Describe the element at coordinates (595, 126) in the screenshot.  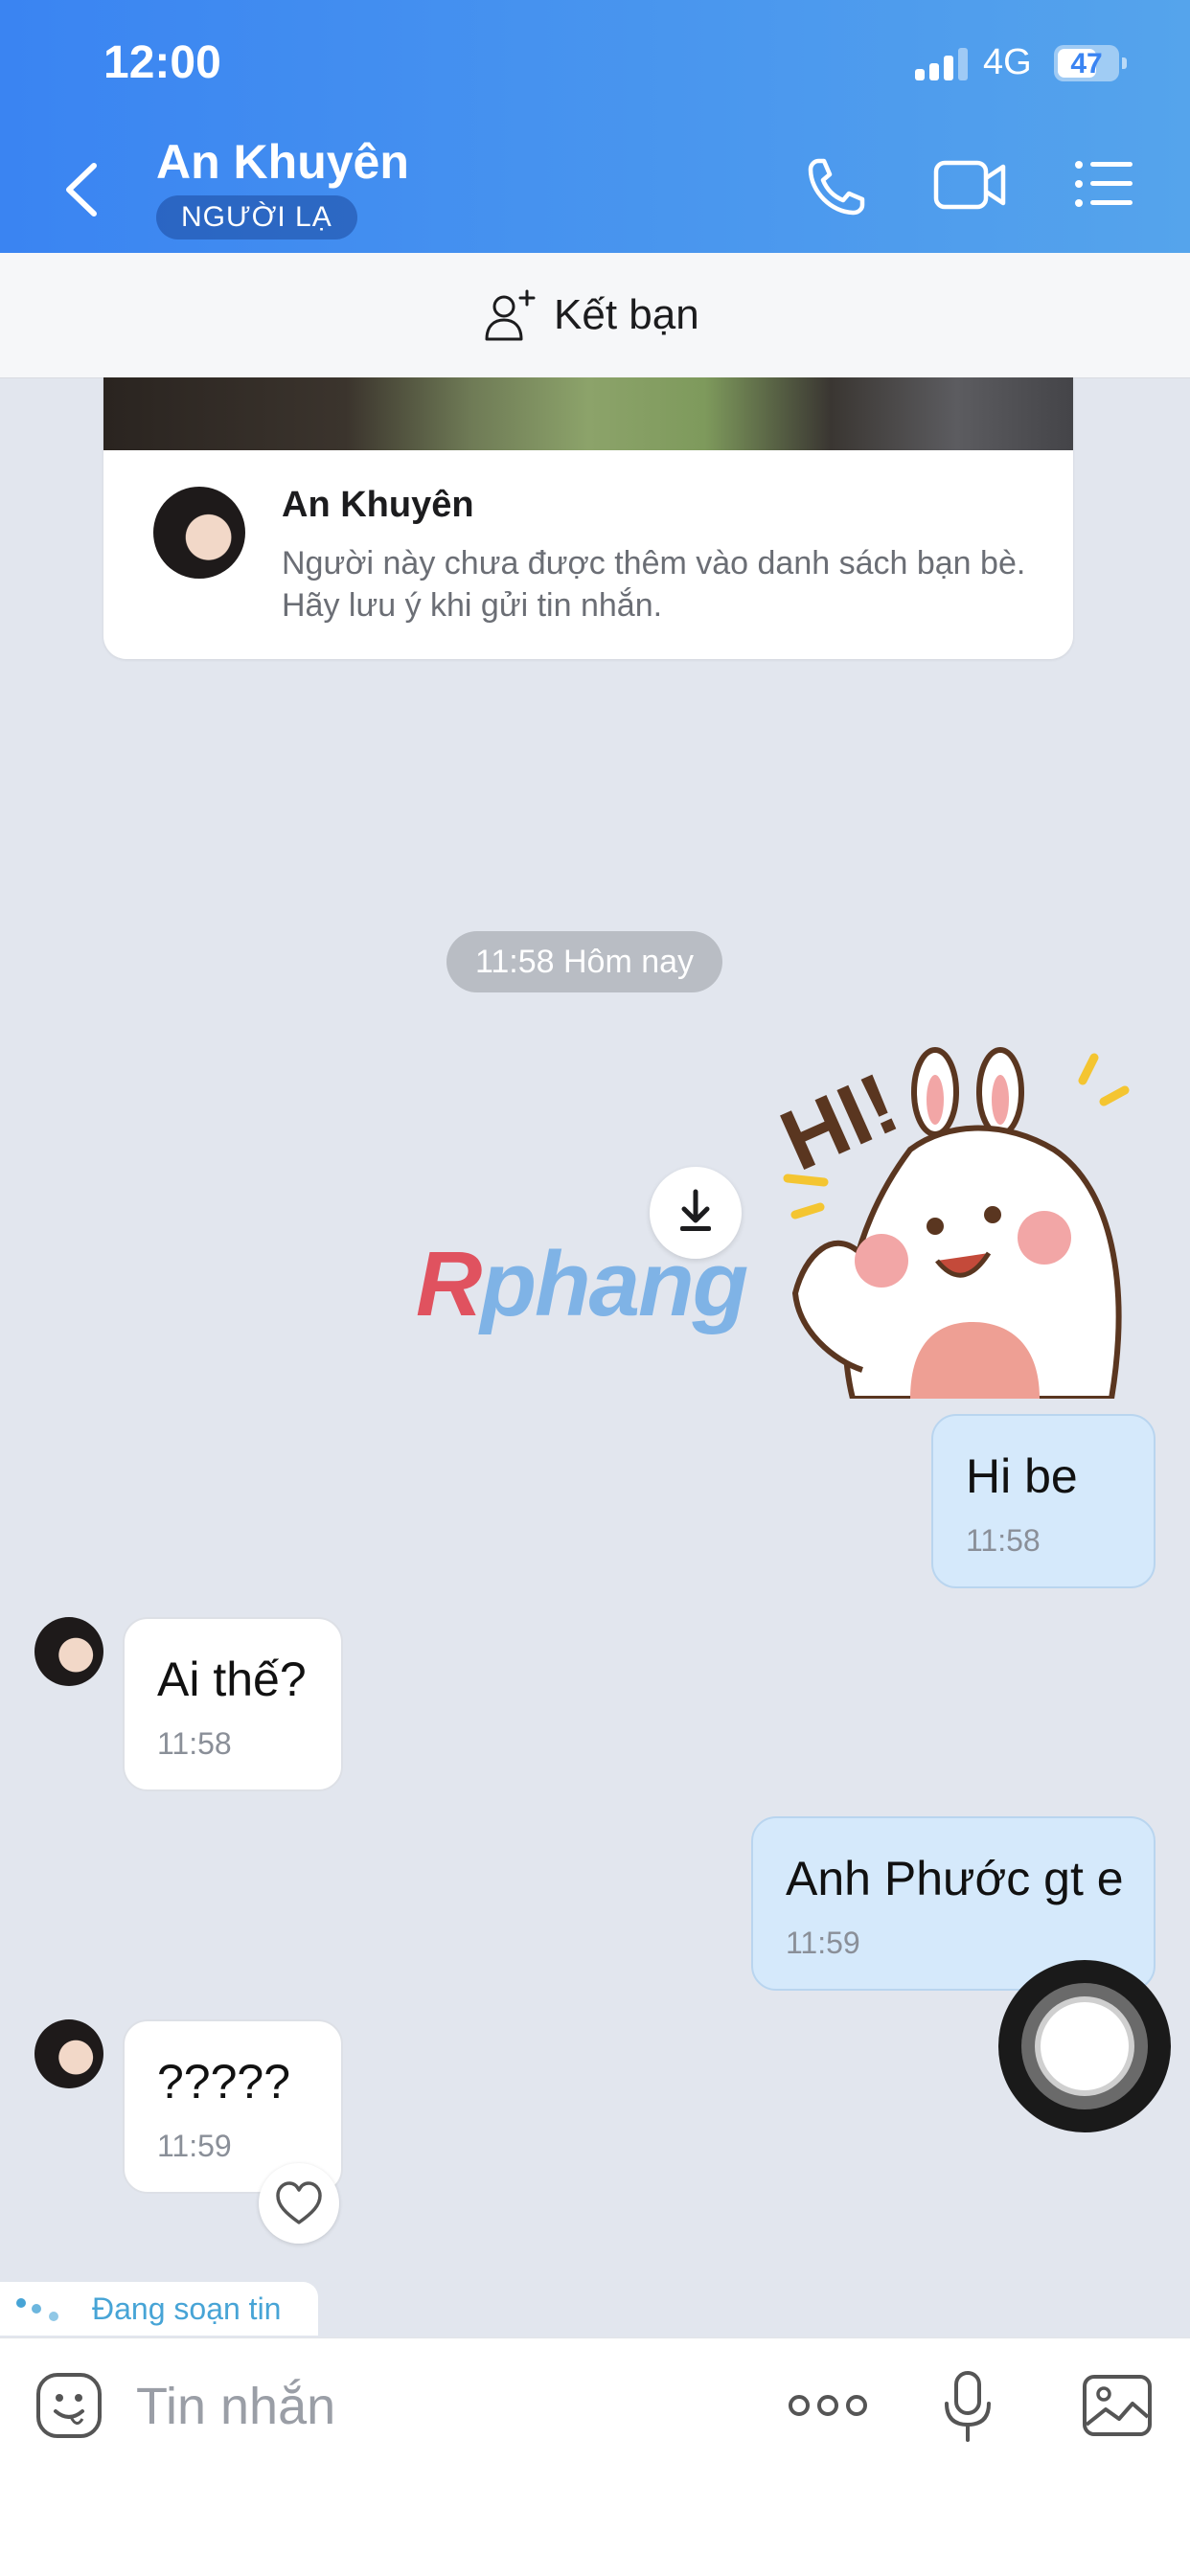
I see `chat-header: 12:00 4G 47 An Khuyên NGƯỜI LẠ` at that location.